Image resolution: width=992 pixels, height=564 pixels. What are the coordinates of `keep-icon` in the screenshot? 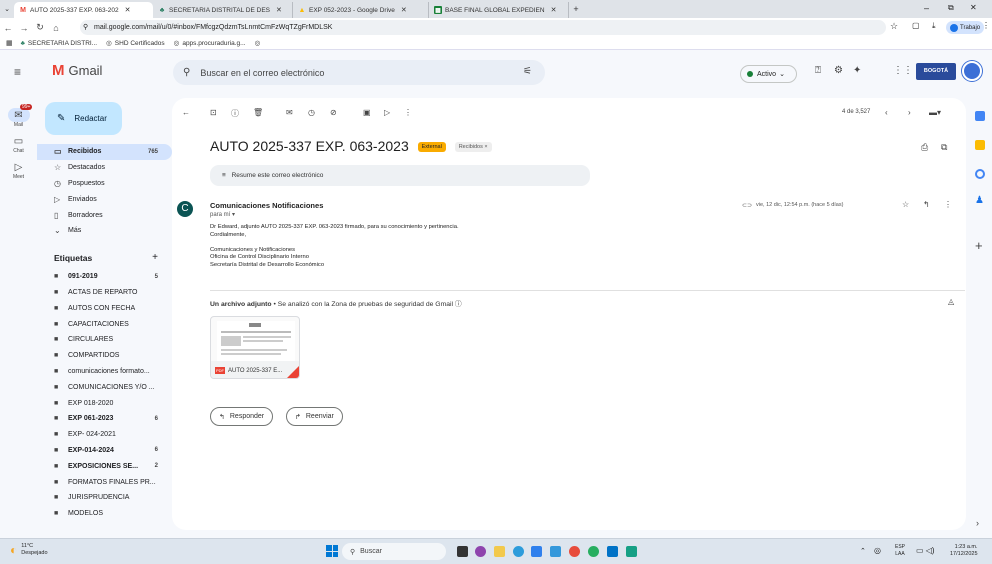 It's located at (980, 145).